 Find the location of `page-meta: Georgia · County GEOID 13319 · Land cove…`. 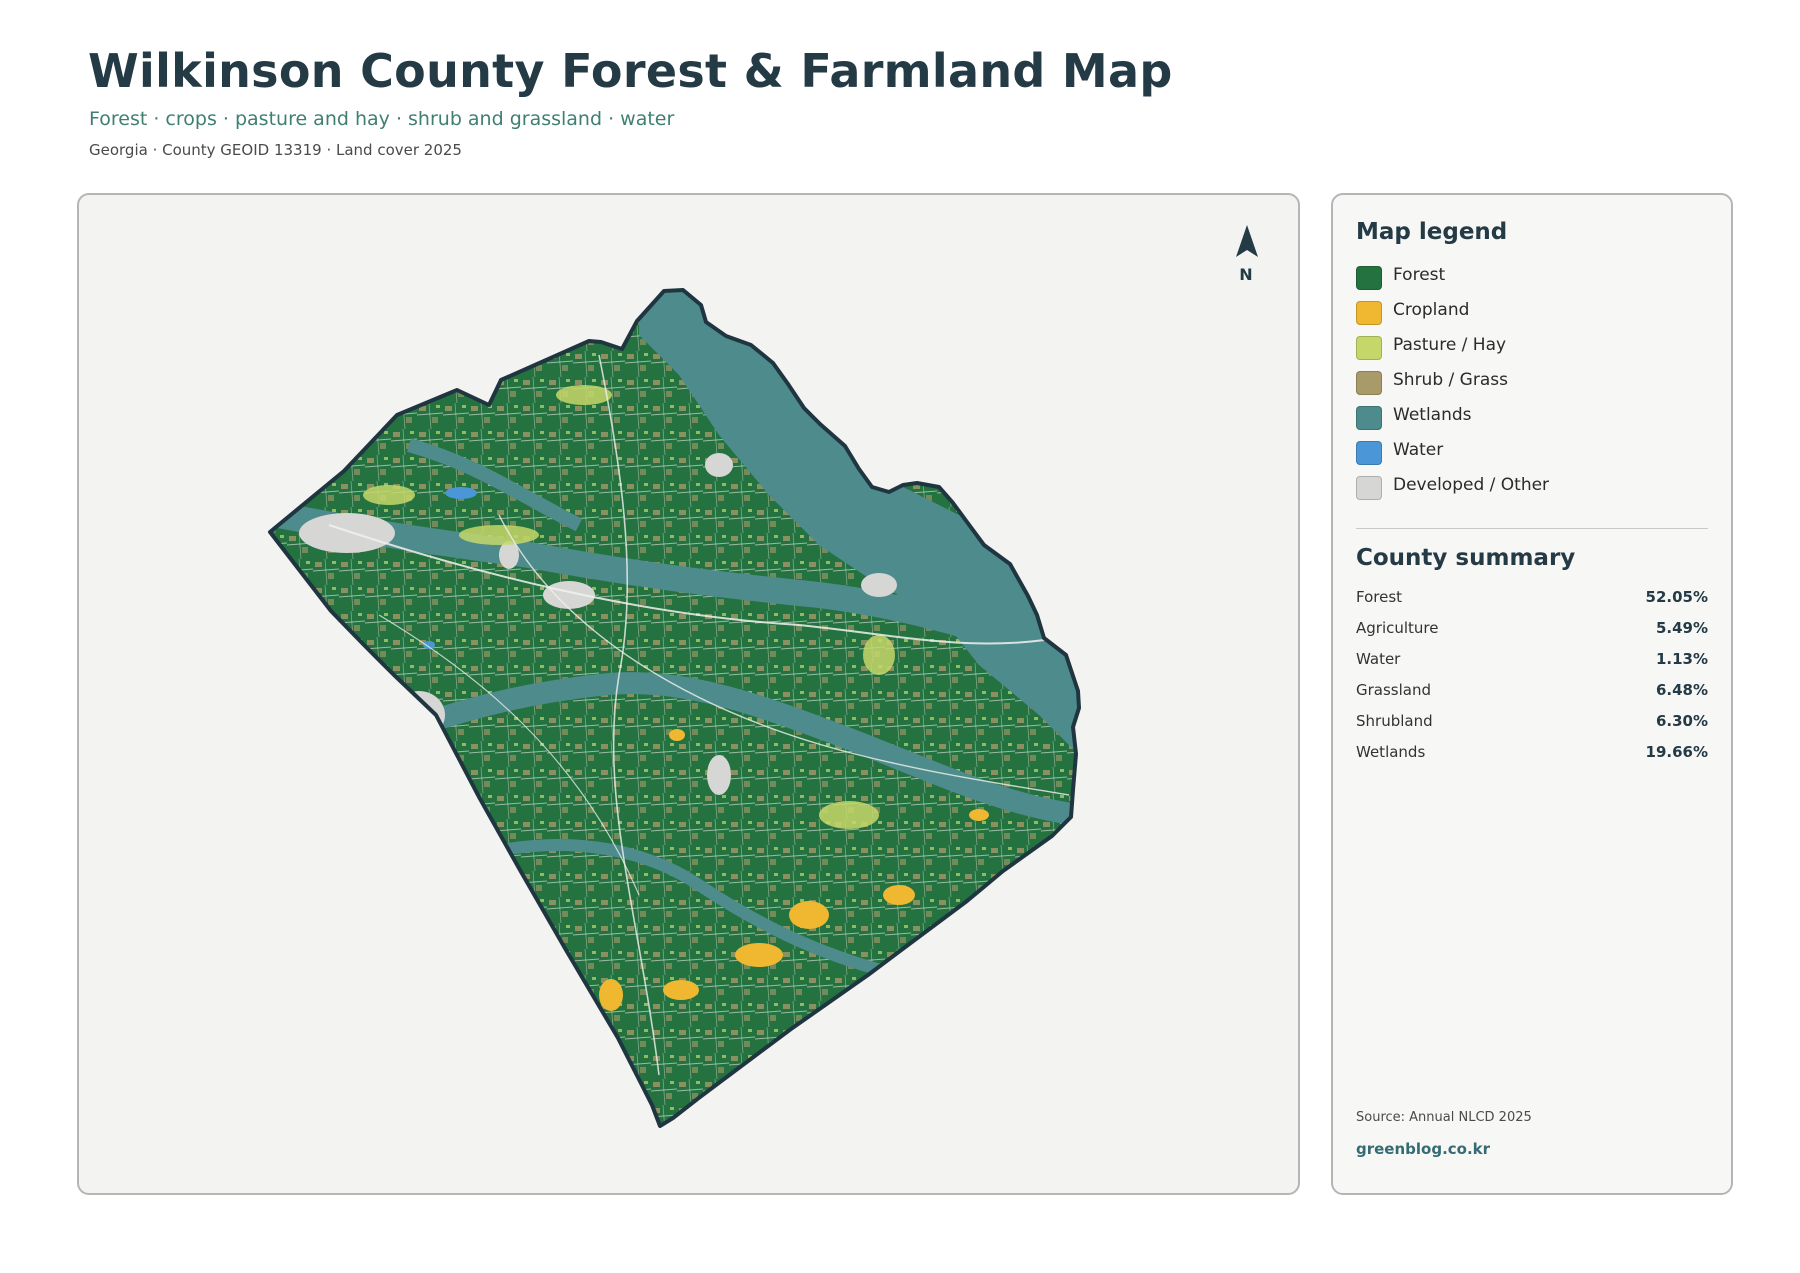

page-meta: Georgia · County GEOID 13319 · Land cove… is located at coordinates (275, 150).